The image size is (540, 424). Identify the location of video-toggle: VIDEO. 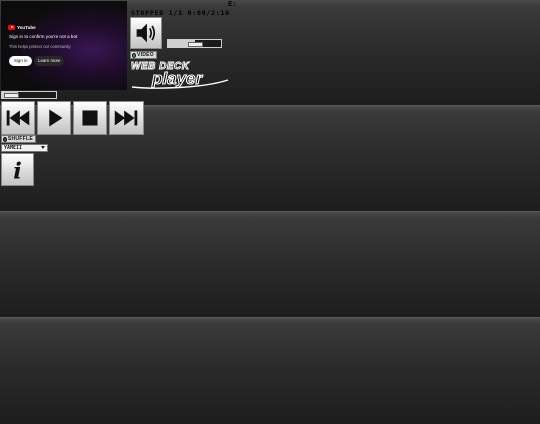
(143, 55).